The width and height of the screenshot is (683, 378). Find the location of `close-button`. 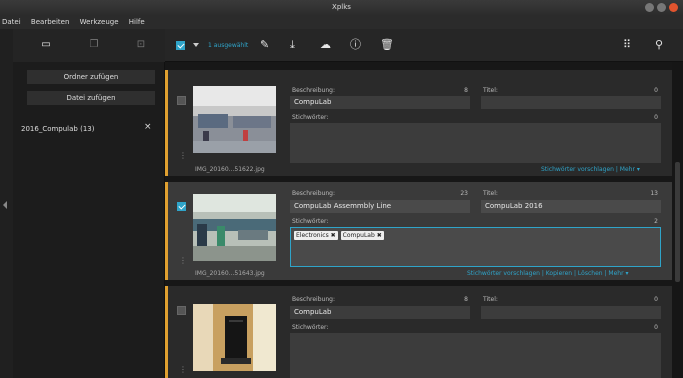

close-button is located at coordinates (673, 7).